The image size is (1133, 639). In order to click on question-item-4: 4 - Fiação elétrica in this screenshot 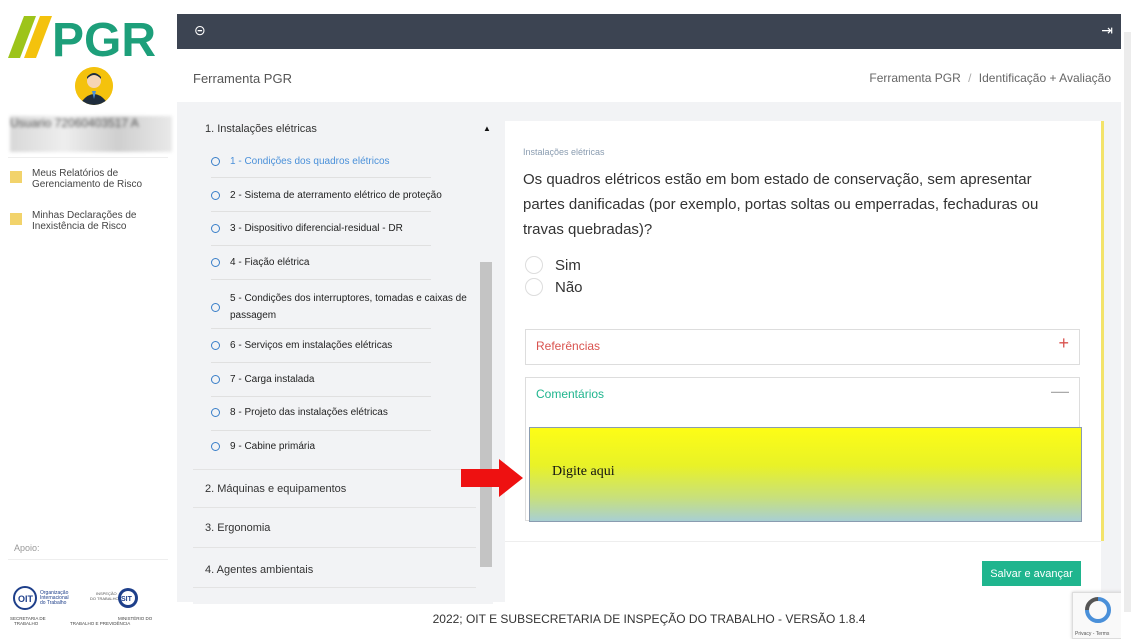, I will do `click(343, 262)`.